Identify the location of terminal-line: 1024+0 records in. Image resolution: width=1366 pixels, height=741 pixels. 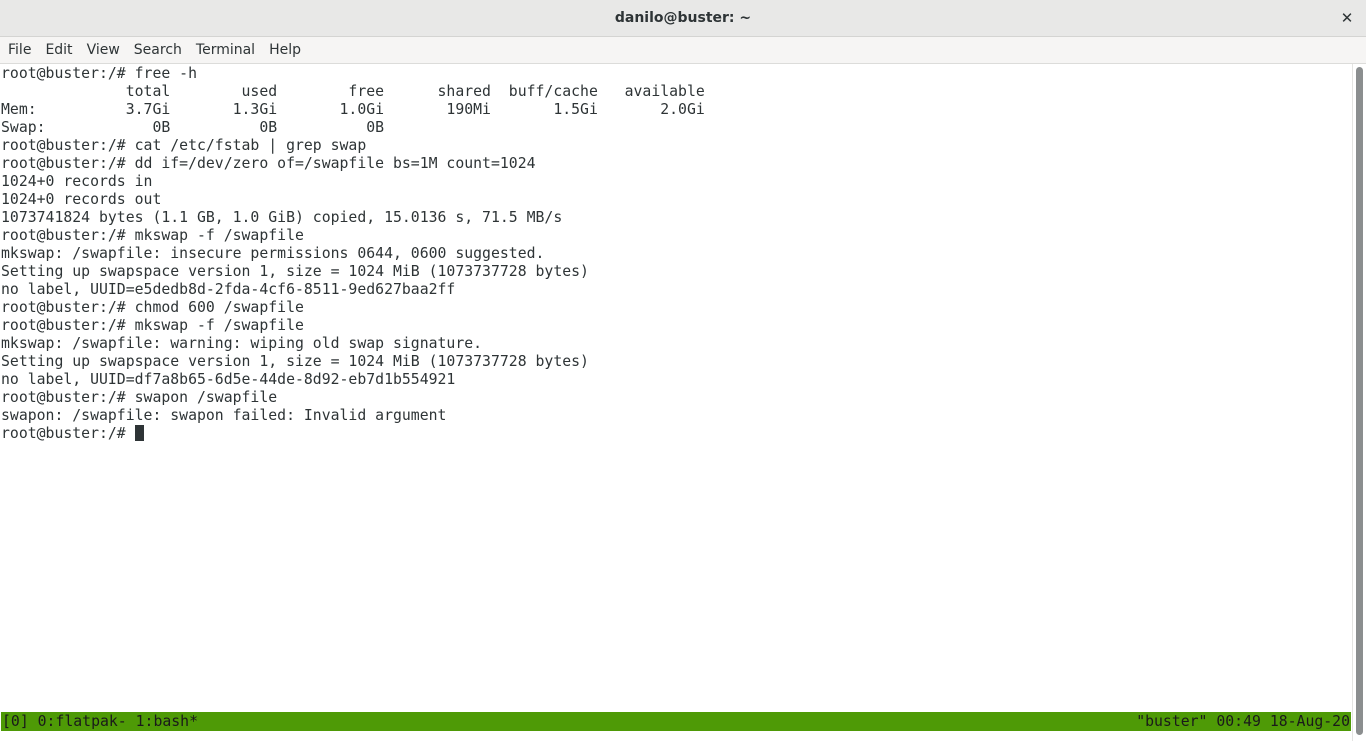
(77, 181).